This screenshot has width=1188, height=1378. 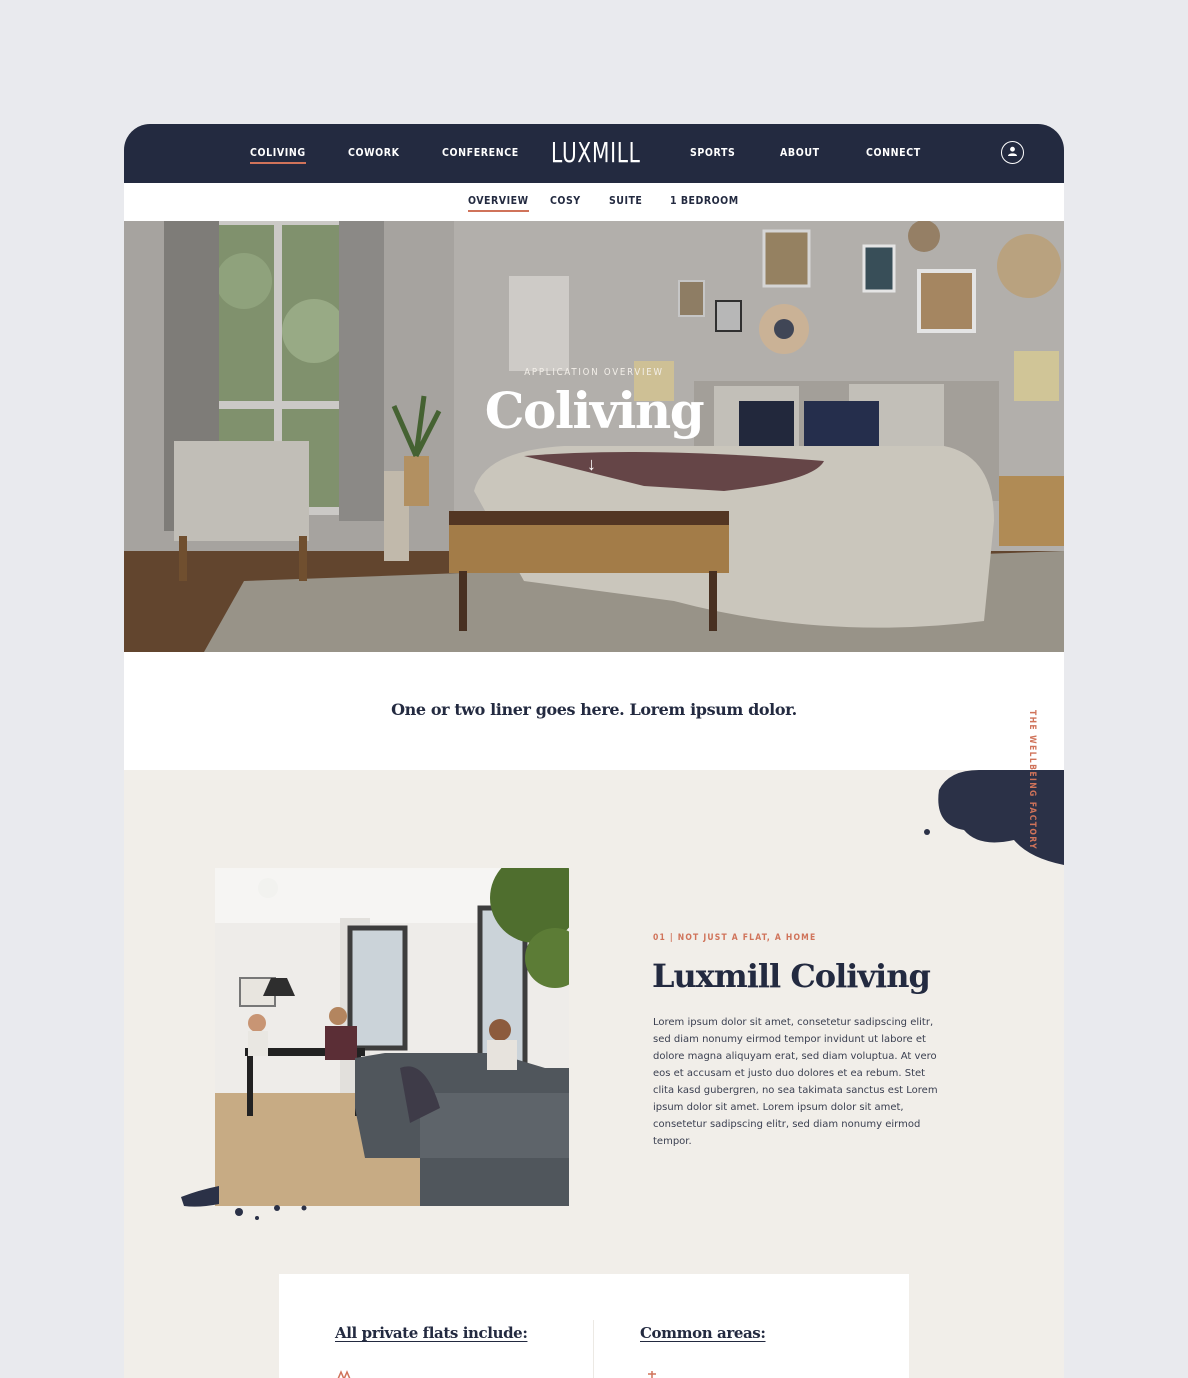 What do you see at coordinates (392, 1037) in the screenshot?
I see `coliving-living-room-photo` at bounding box center [392, 1037].